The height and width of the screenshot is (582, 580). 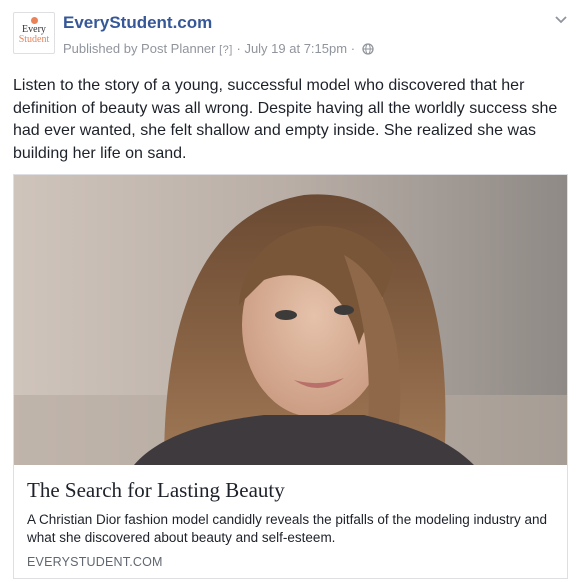 I want to click on link-domain: EVERYSTUDENT.COM, so click(x=95, y=562).